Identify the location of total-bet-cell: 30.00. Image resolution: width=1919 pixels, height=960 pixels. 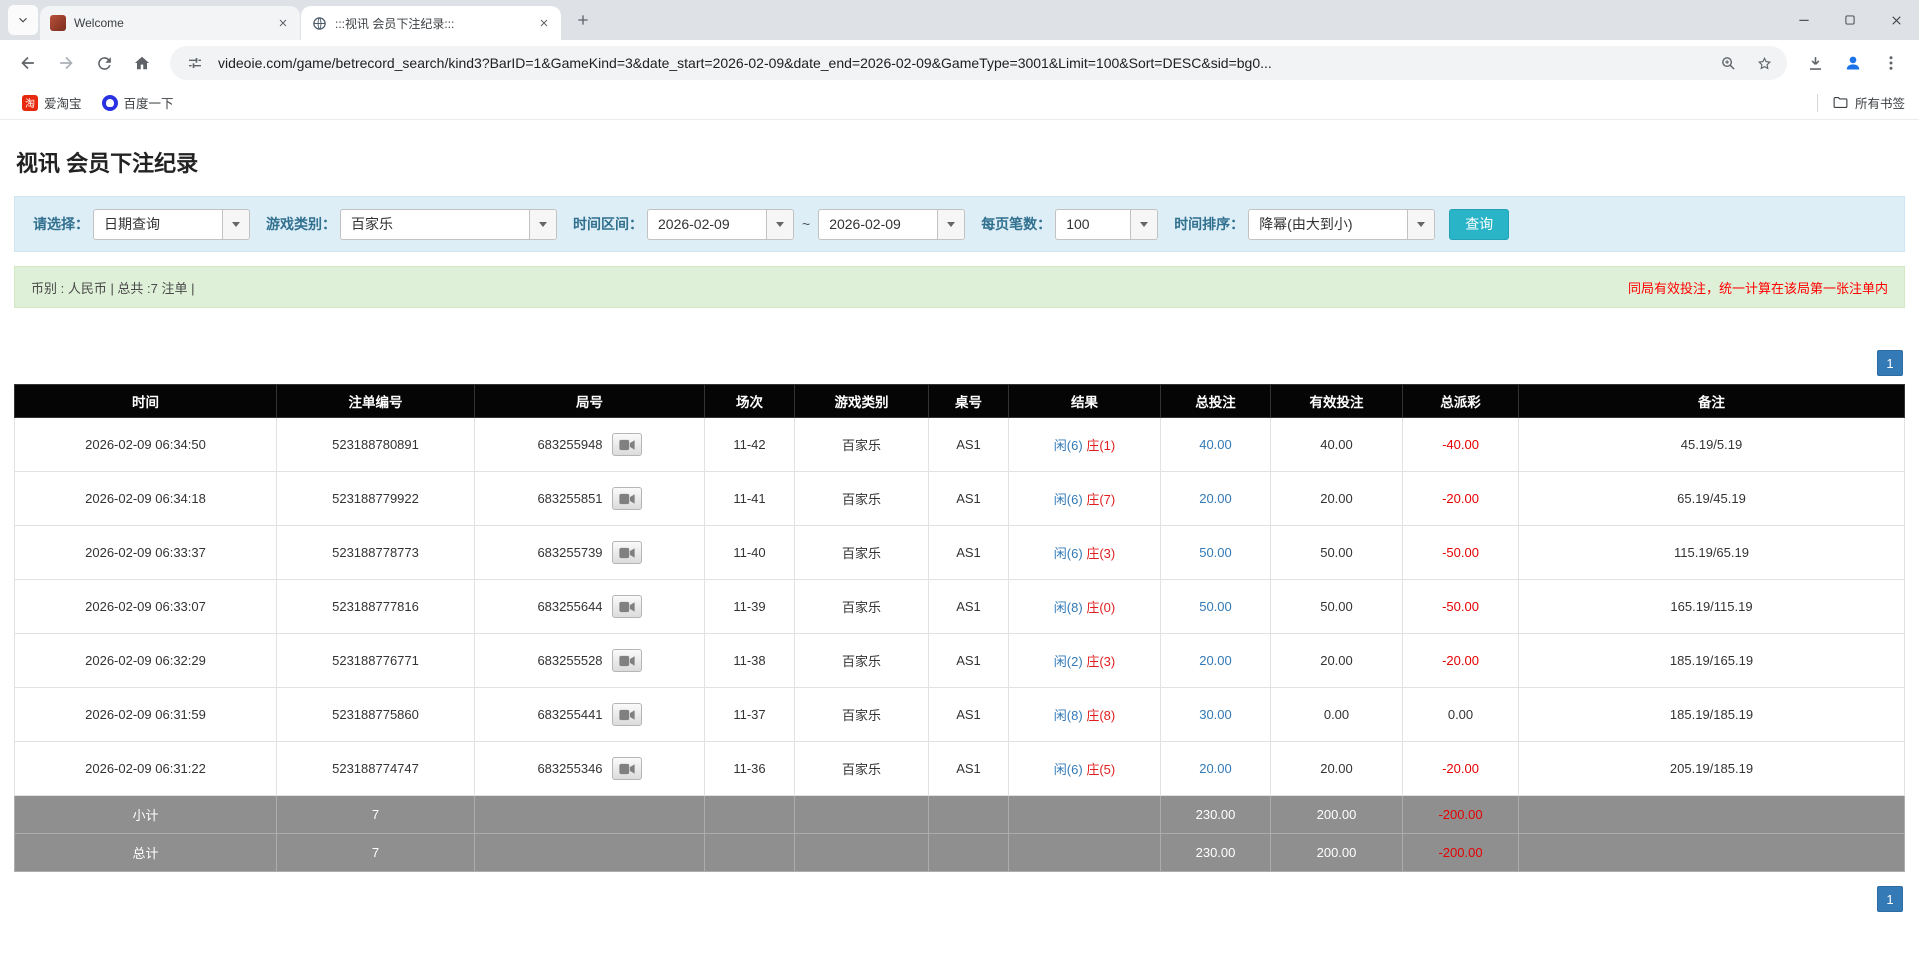
(1215, 714).